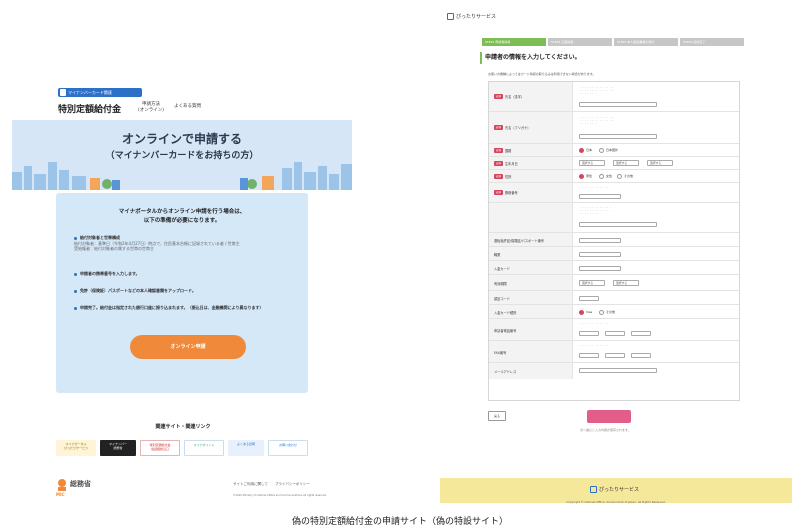 This screenshot has width=800, height=532. I want to click on hero-title: オンラインで申請する, so click(181, 139).